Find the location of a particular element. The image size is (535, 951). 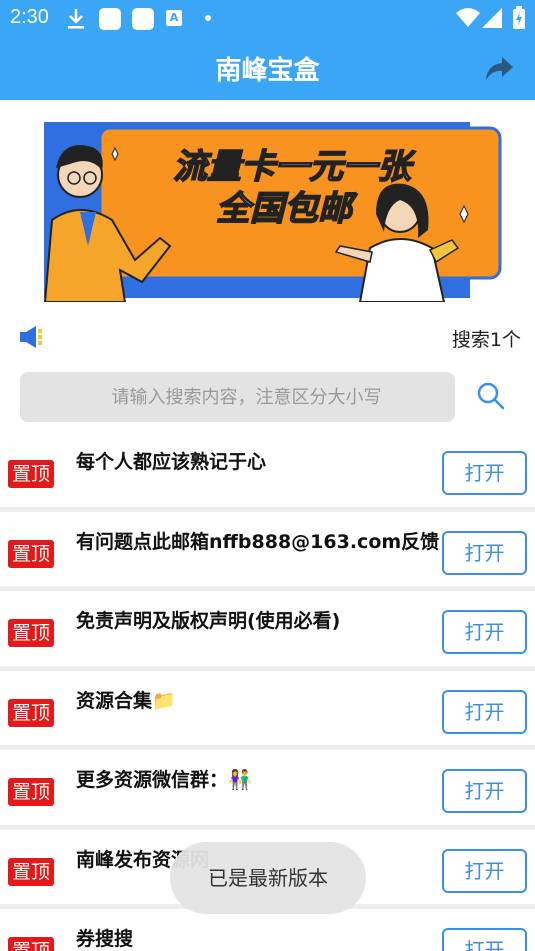

banner-line1: 流量卡一元一张 is located at coordinates (294, 167).